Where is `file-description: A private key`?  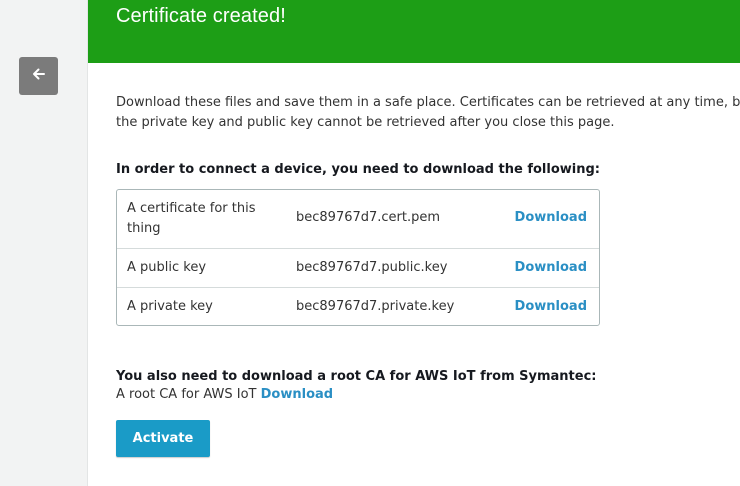 file-description: A private key is located at coordinates (170, 306).